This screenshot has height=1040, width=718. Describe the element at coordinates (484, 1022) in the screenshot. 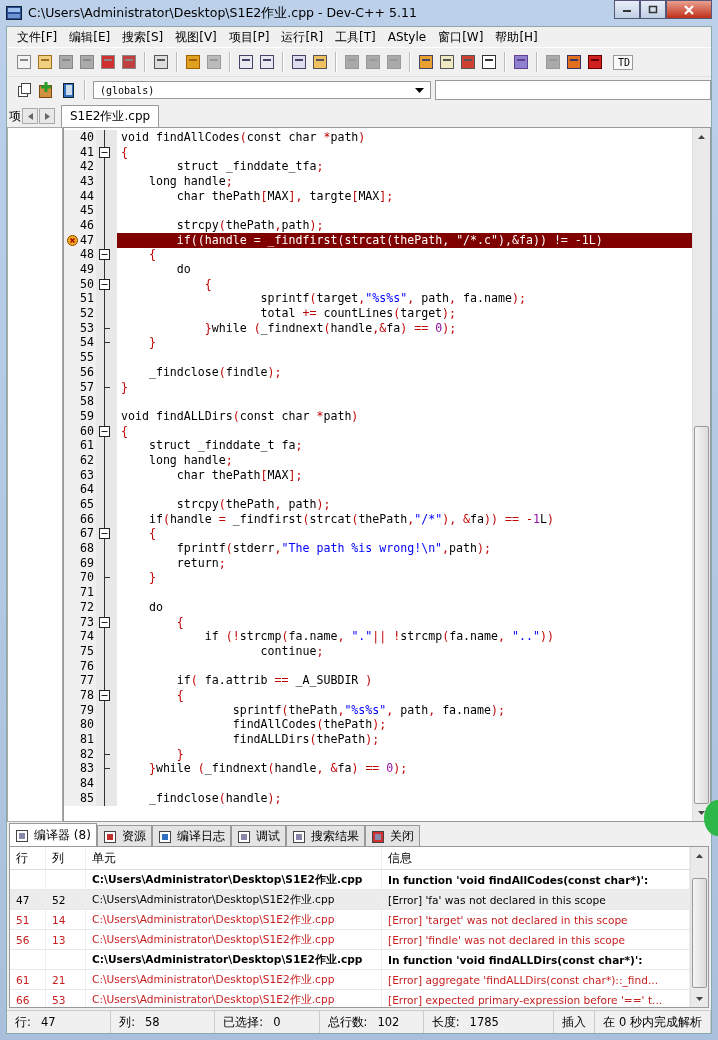

I see `status-value: 1785` at that location.